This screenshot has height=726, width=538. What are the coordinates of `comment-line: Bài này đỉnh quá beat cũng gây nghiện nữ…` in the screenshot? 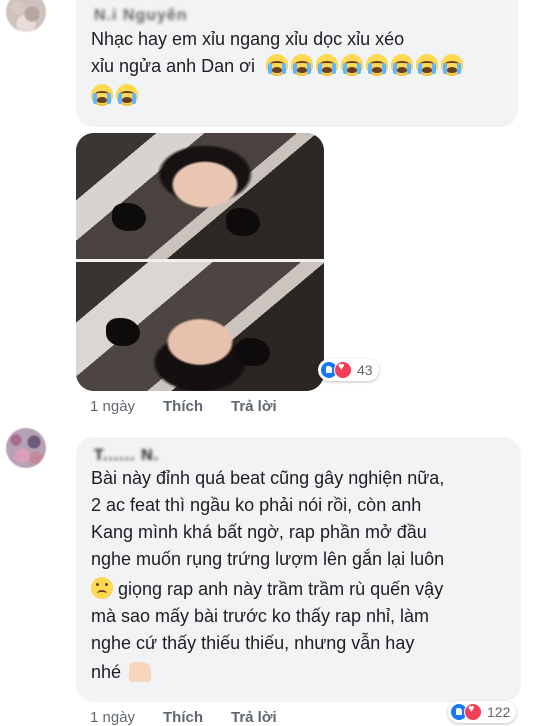 It's located at (268, 478).